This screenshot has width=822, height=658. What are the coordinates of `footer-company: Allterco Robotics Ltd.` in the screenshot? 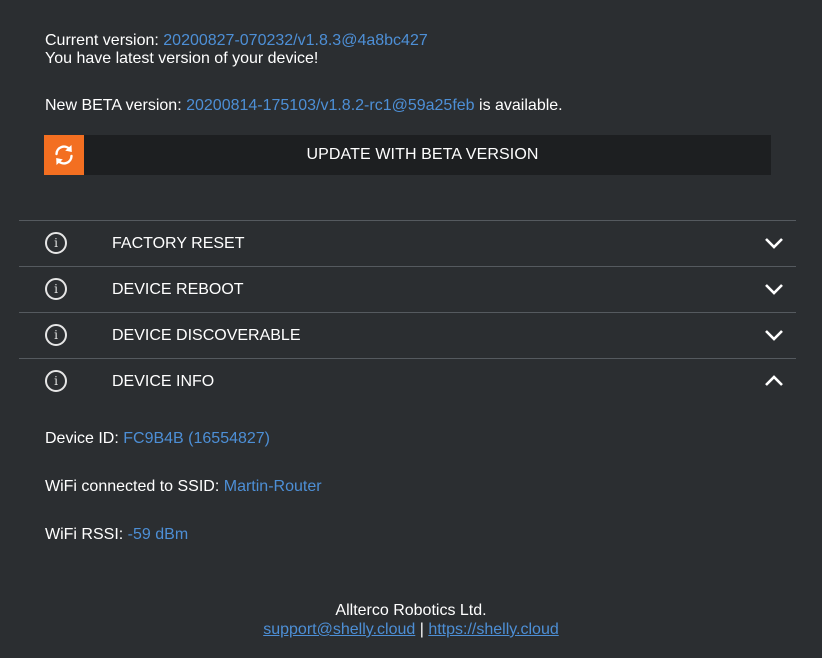 It's located at (411, 610).